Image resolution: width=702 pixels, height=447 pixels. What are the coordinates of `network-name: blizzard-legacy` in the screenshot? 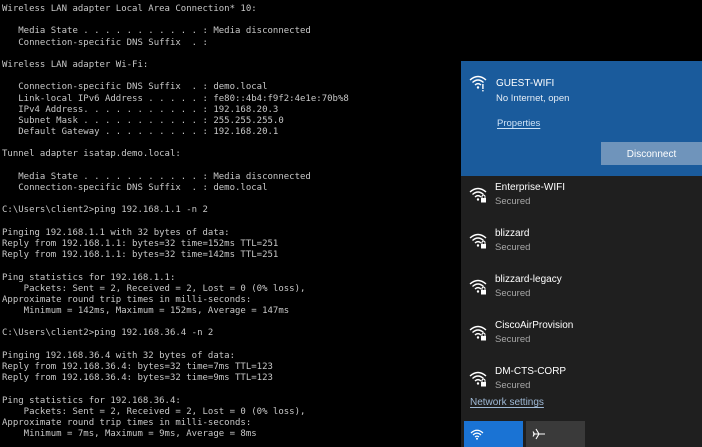 It's located at (528, 279).